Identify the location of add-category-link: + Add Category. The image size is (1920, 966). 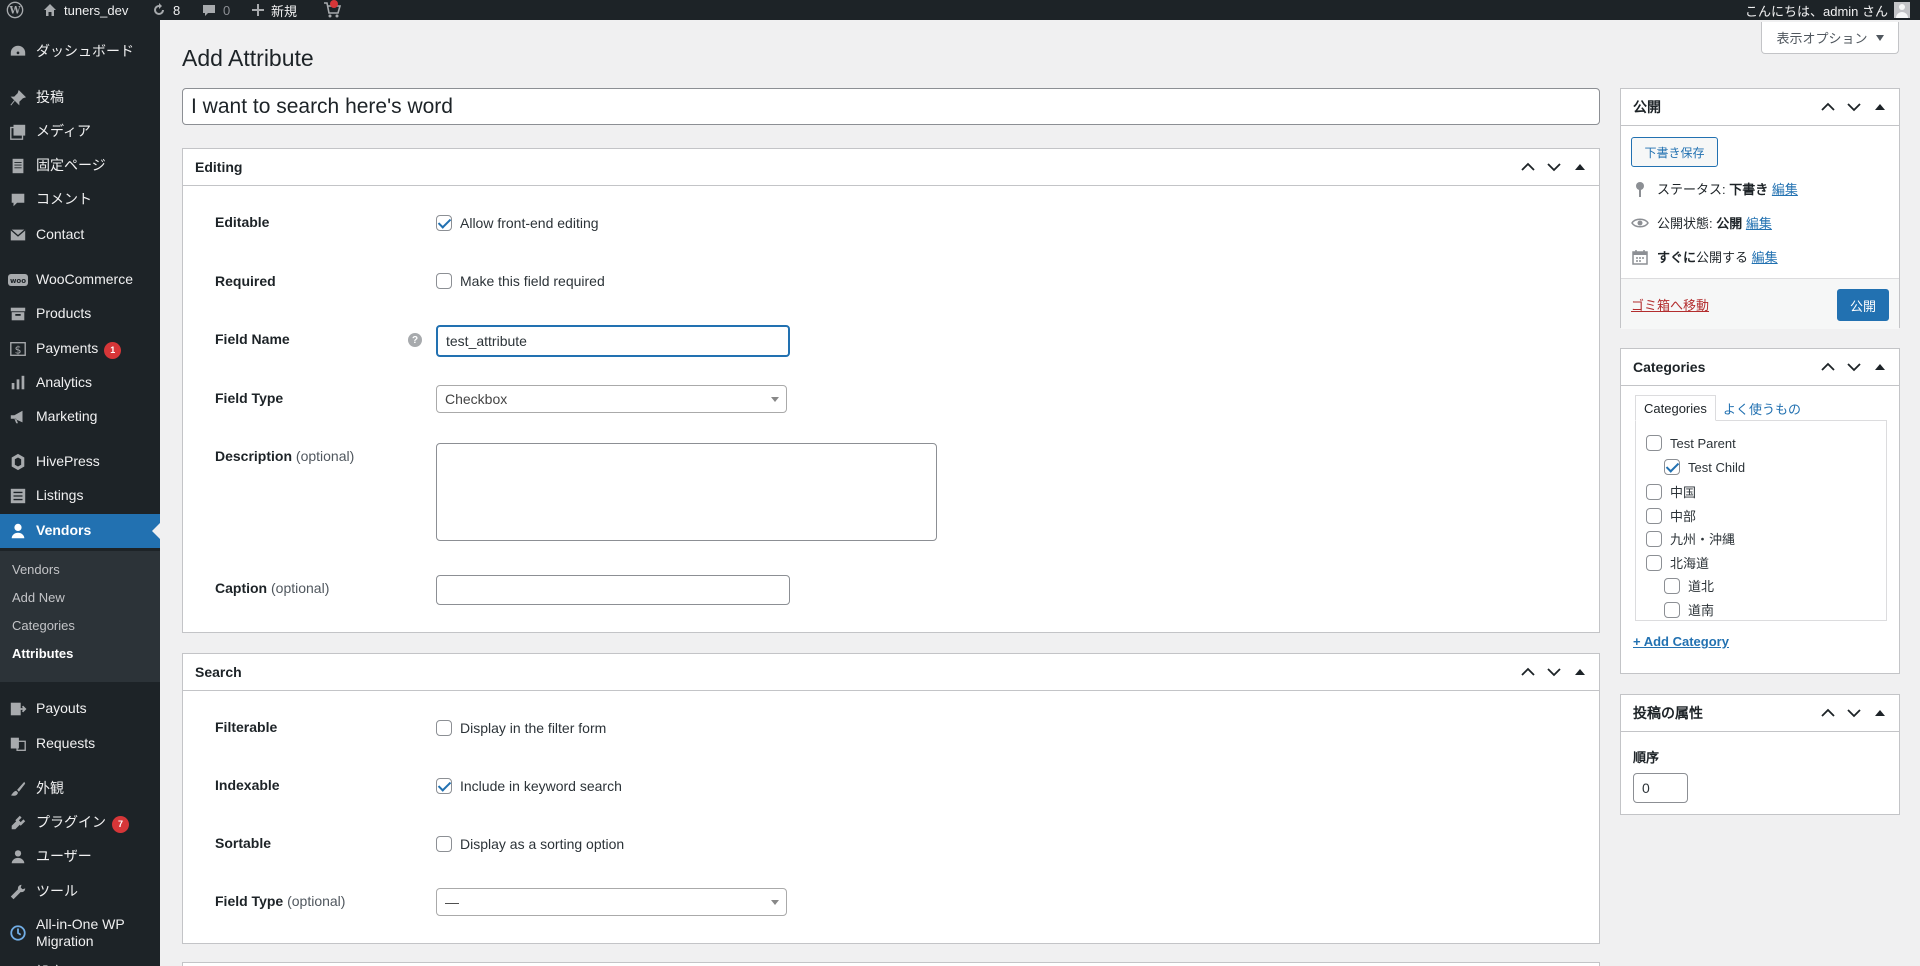
(1681, 641).